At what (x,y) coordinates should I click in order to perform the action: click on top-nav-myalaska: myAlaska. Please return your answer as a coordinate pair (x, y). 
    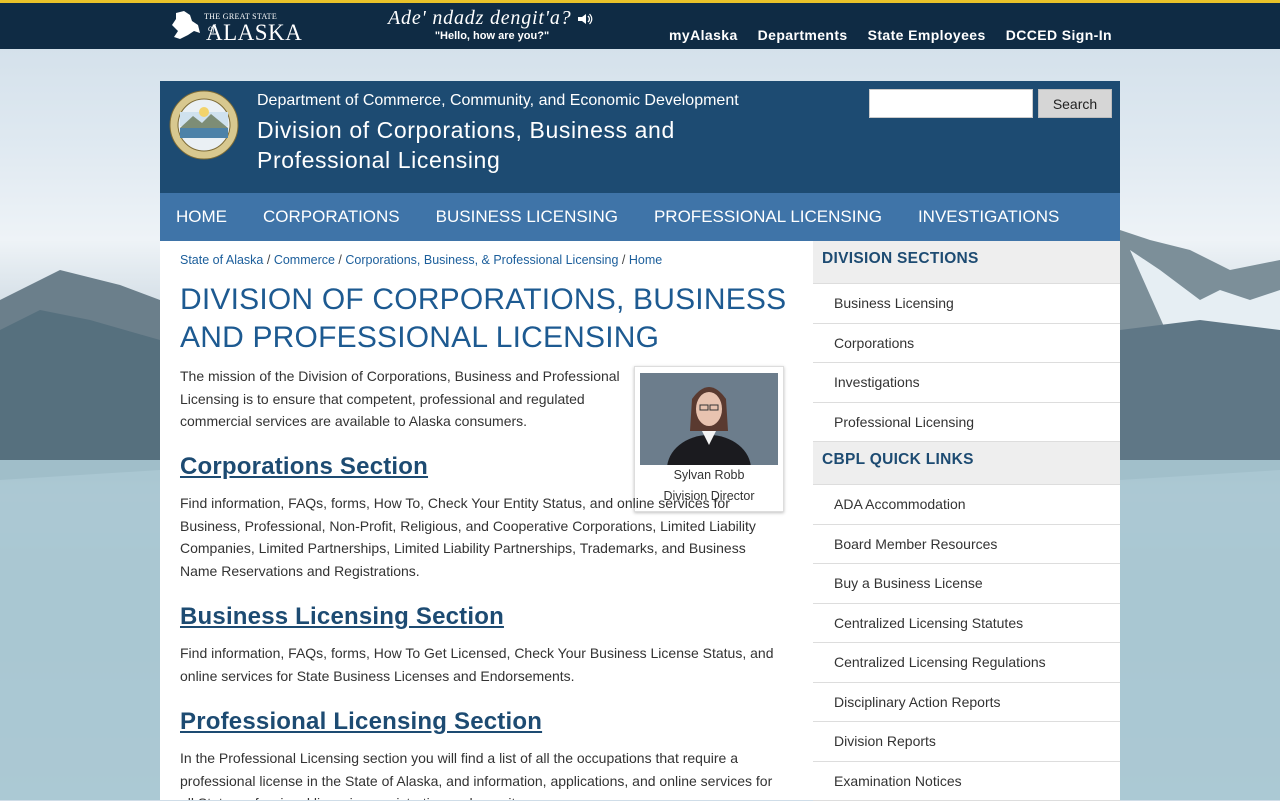
    Looking at the image, I should click on (703, 35).